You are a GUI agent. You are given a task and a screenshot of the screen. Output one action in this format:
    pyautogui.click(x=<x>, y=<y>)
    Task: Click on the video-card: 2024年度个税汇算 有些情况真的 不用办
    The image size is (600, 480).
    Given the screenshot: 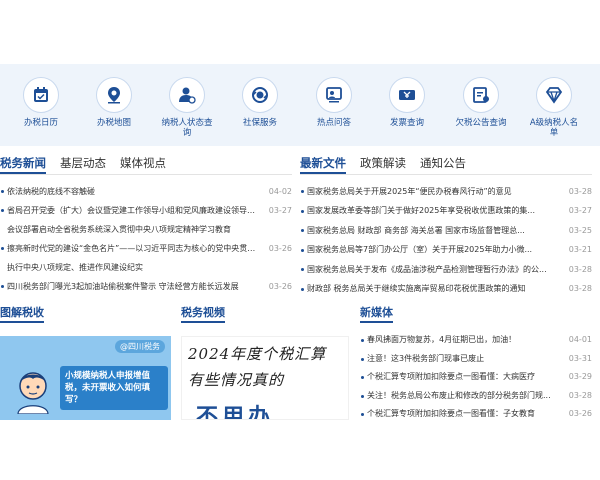 What is the action you would take?
    pyautogui.click(x=265, y=378)
    